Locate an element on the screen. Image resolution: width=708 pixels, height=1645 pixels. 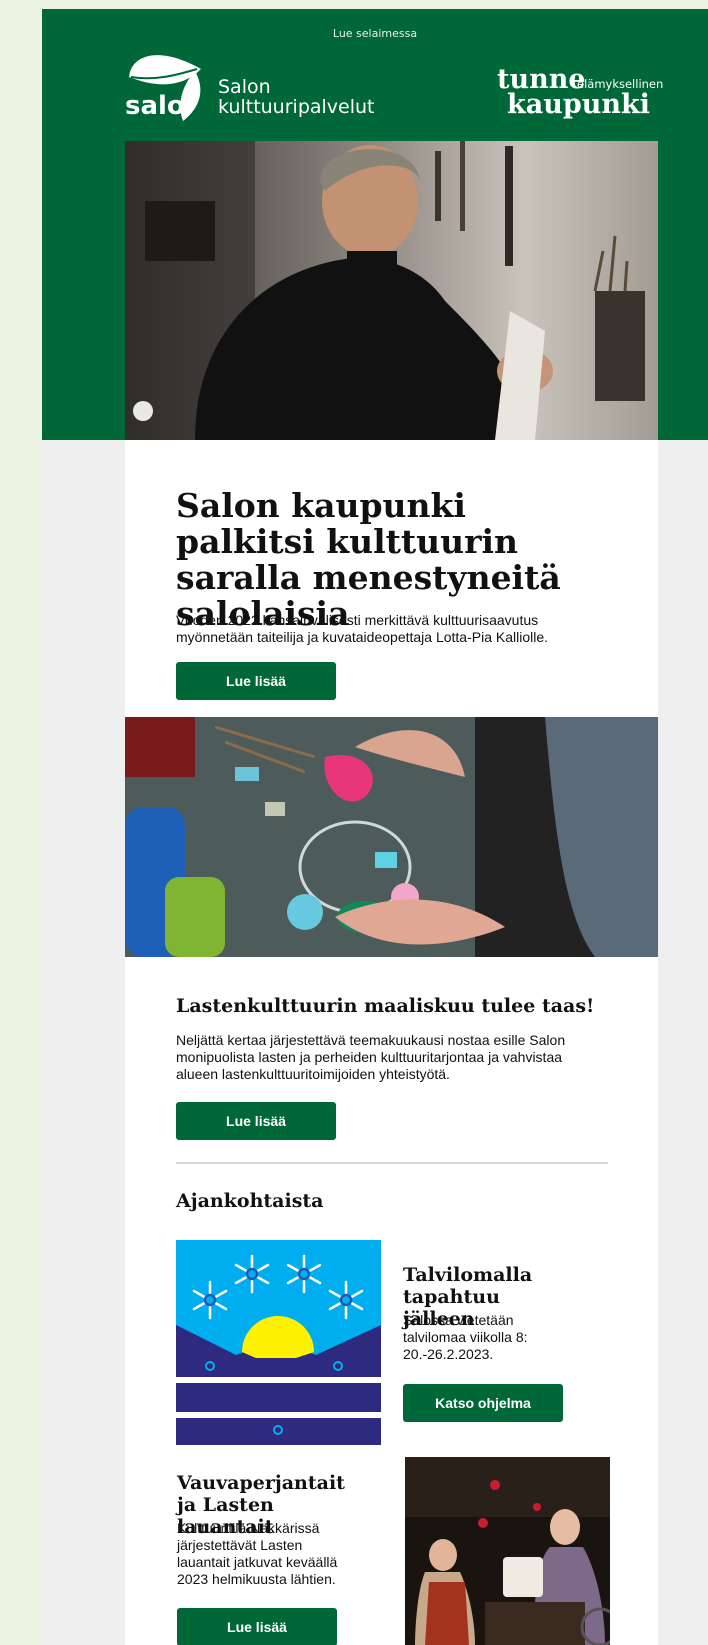
logo-tunne: tunne is located at coordinates (541, 79).